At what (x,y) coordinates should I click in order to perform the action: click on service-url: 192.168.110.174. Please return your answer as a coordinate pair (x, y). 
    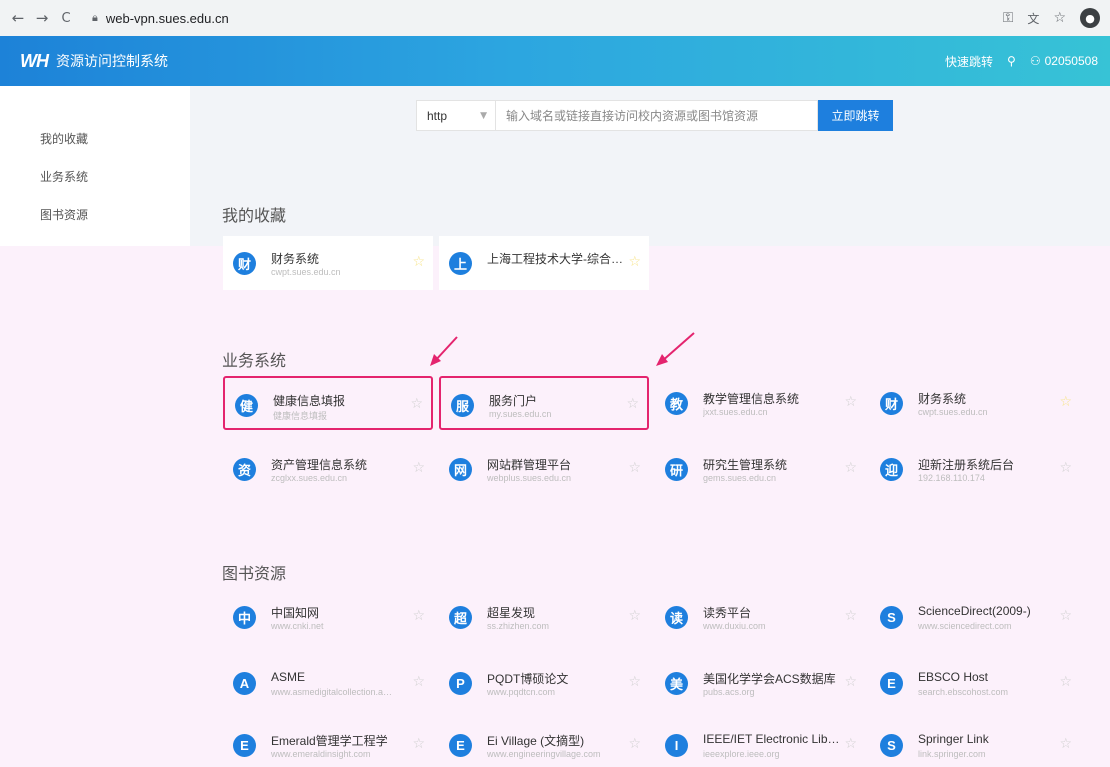
    Looking at the image, I should click on (951, 478).